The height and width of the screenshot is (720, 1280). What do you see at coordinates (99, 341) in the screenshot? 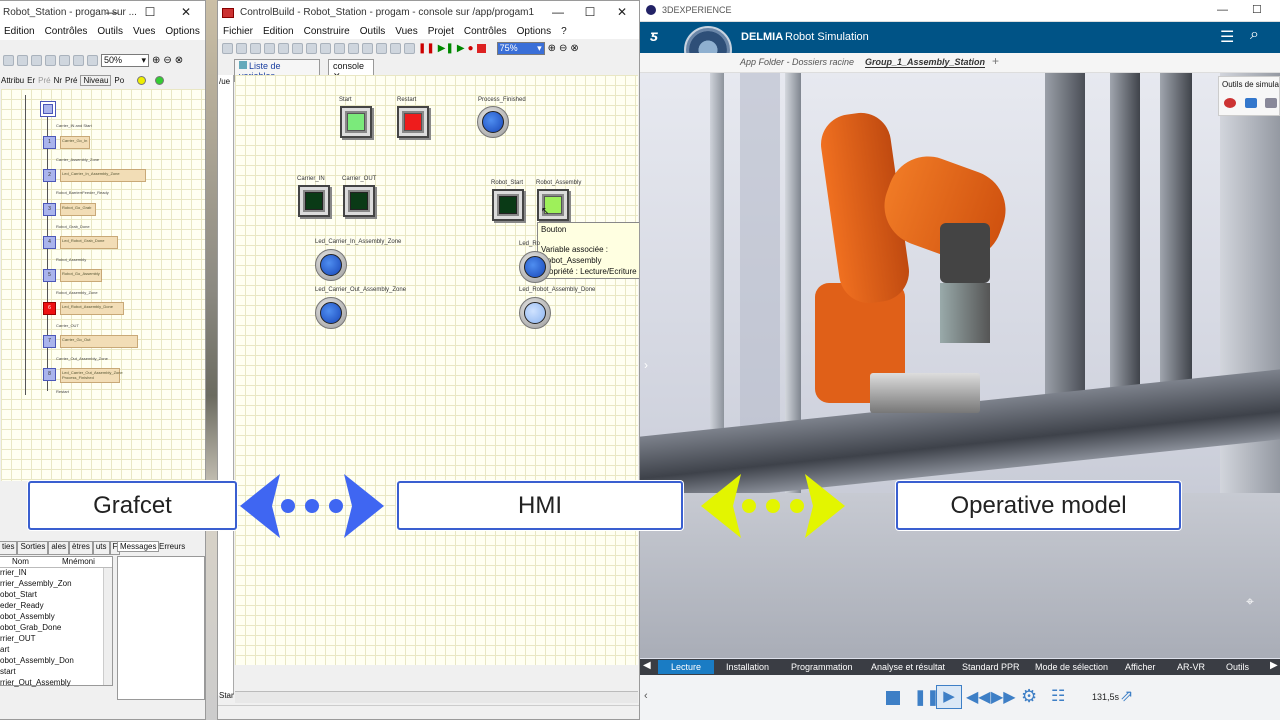
I see `grafcet-action: Carrier_Go_Out` at bounding box center [99, 341].